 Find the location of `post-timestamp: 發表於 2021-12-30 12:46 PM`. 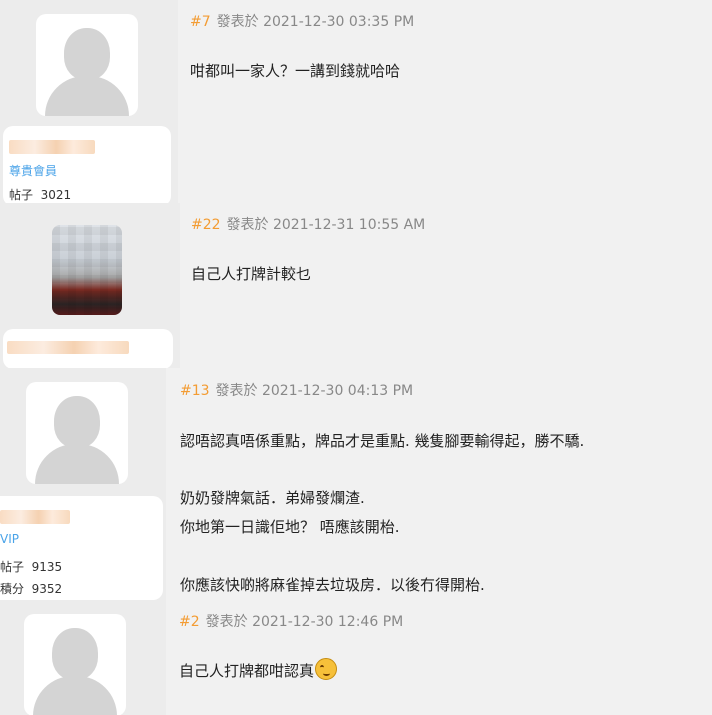

post-timestamp: 發表於 2021-12-30 12:46 PM is located at coordinates (304, 622).